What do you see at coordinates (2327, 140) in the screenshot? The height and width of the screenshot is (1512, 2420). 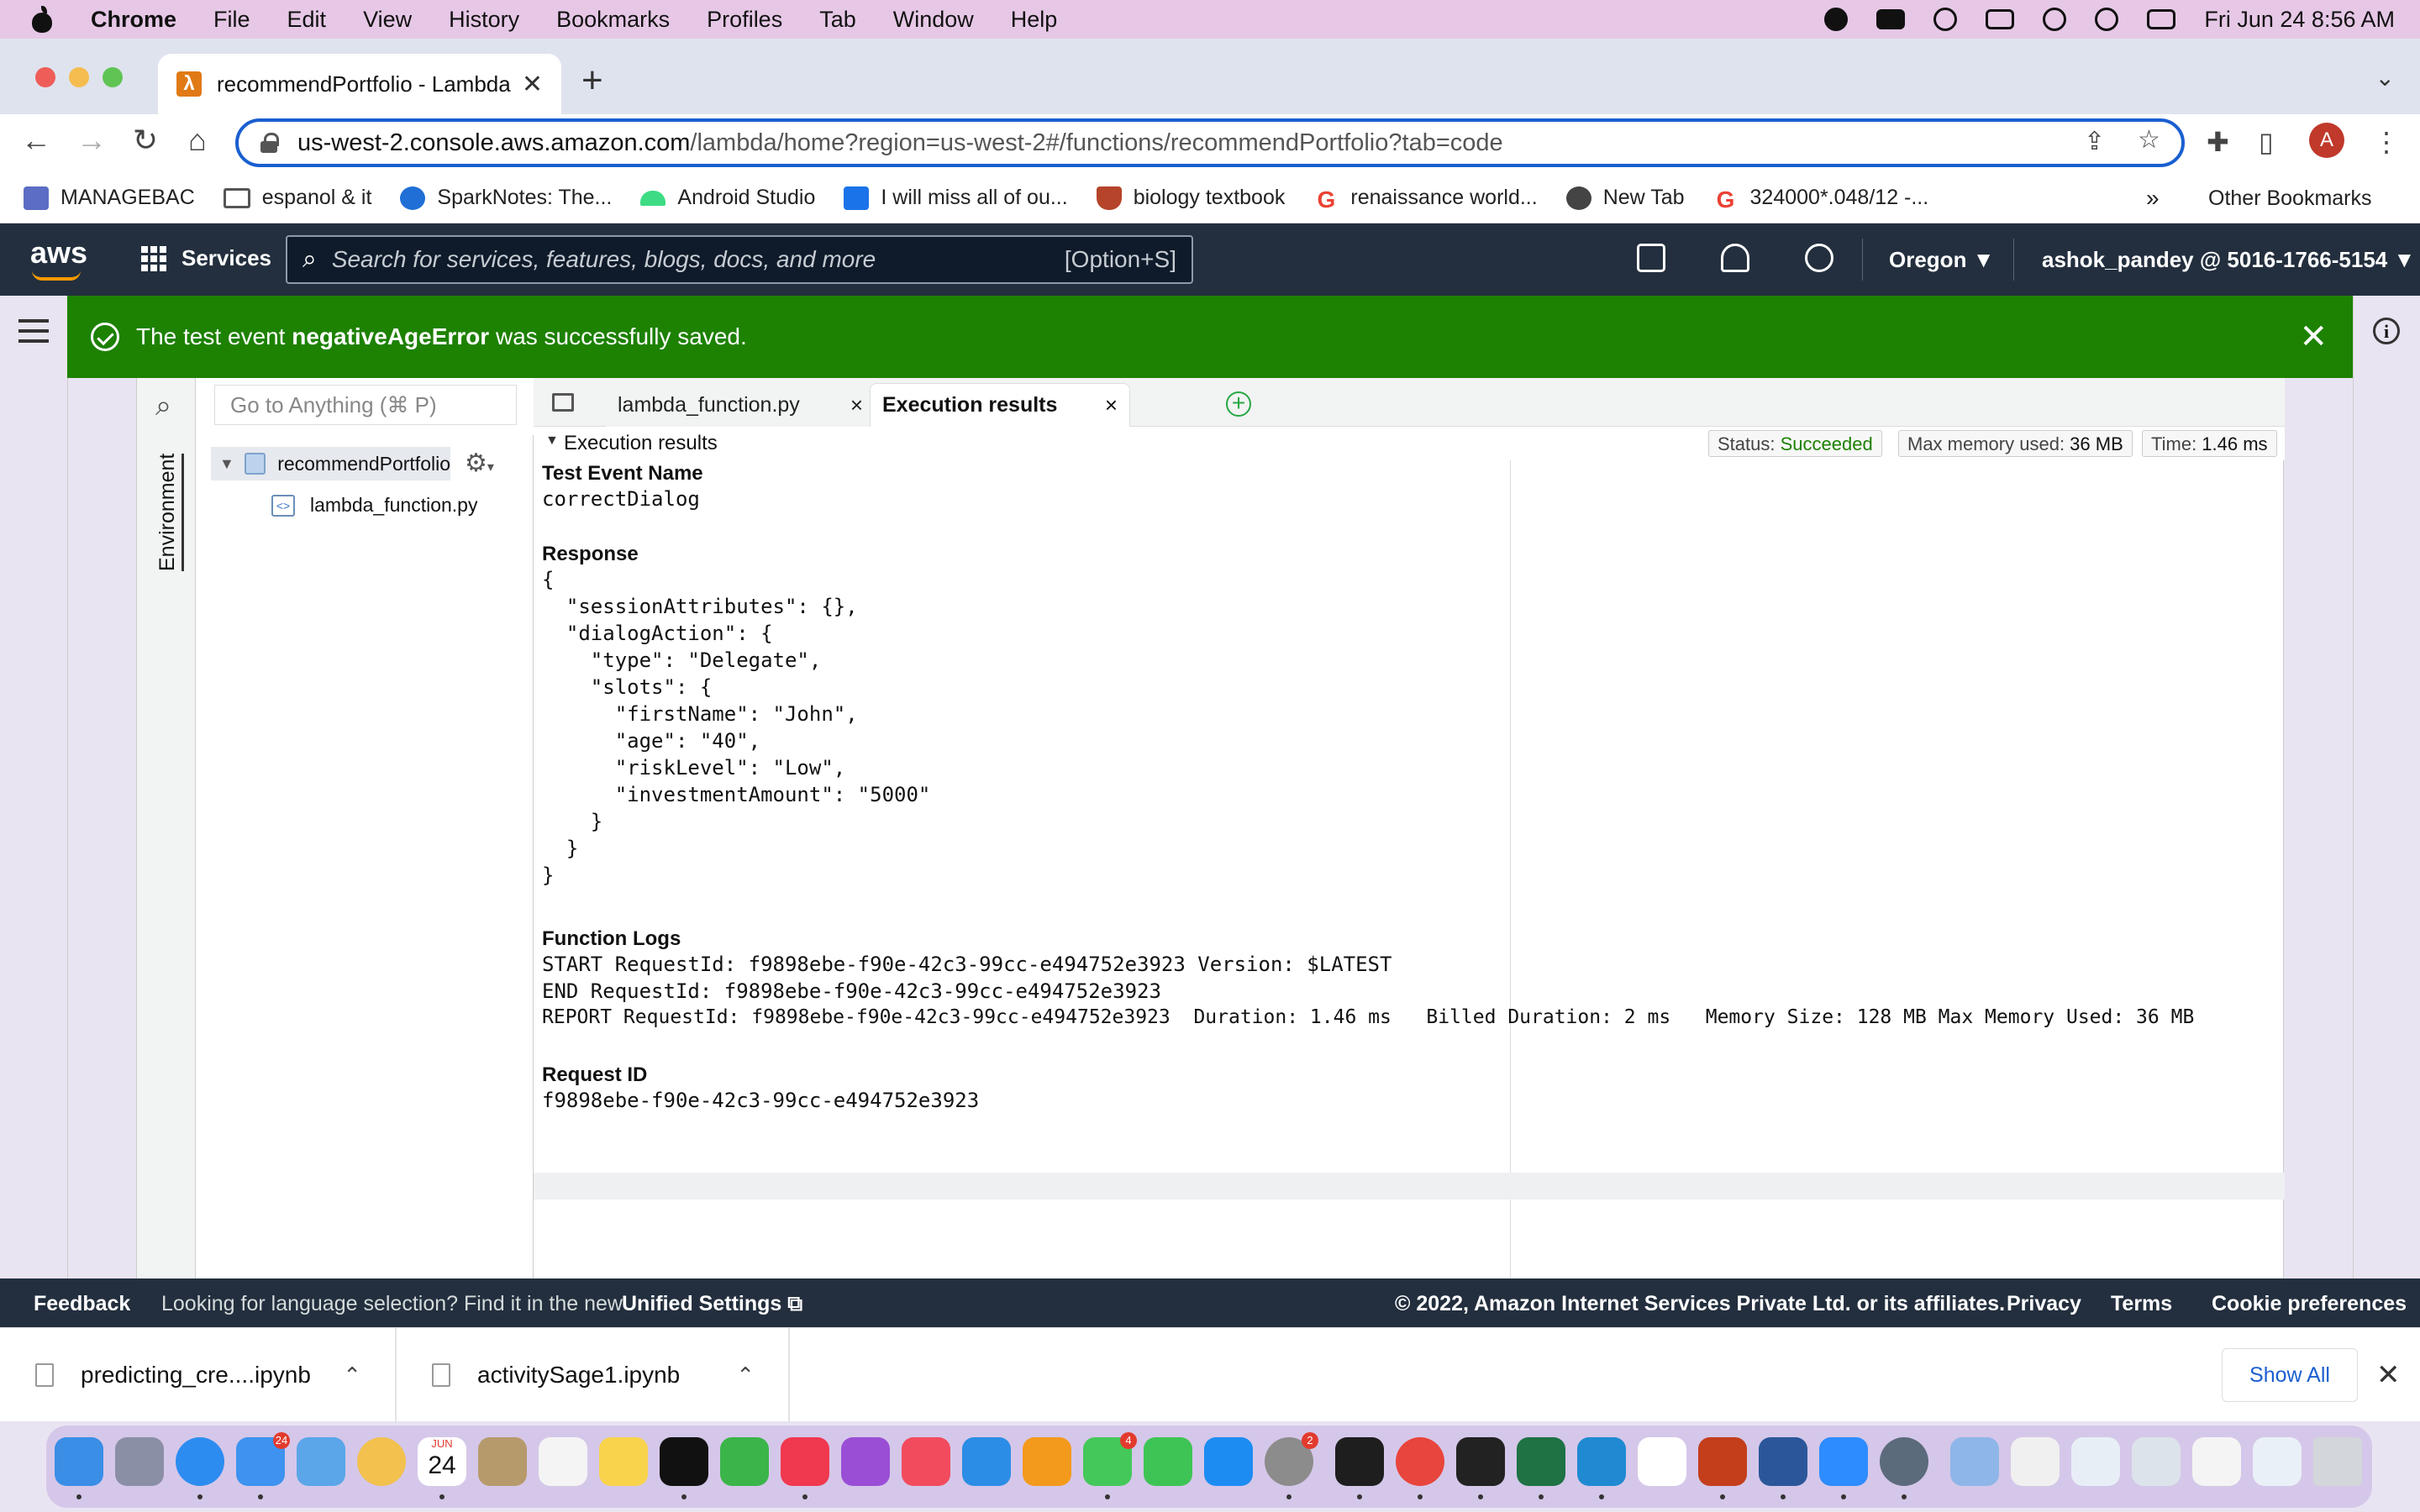 I see `profile-avatar: A` at bounding box center [2327, 140].